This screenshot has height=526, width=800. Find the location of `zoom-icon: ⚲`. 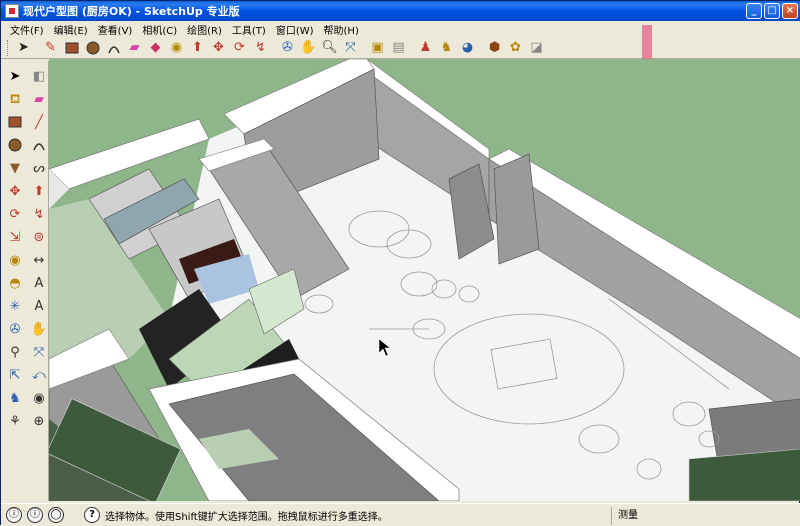

zoom-icon: ⚲ is located at coordinates (15, 352).